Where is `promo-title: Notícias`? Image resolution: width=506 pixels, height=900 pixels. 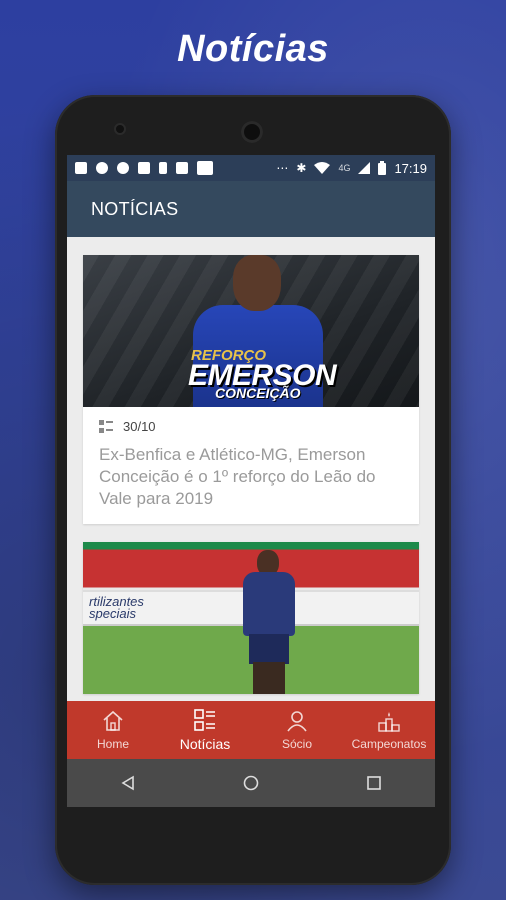 promo-title: Notícias is located at coordinates (253, 49).